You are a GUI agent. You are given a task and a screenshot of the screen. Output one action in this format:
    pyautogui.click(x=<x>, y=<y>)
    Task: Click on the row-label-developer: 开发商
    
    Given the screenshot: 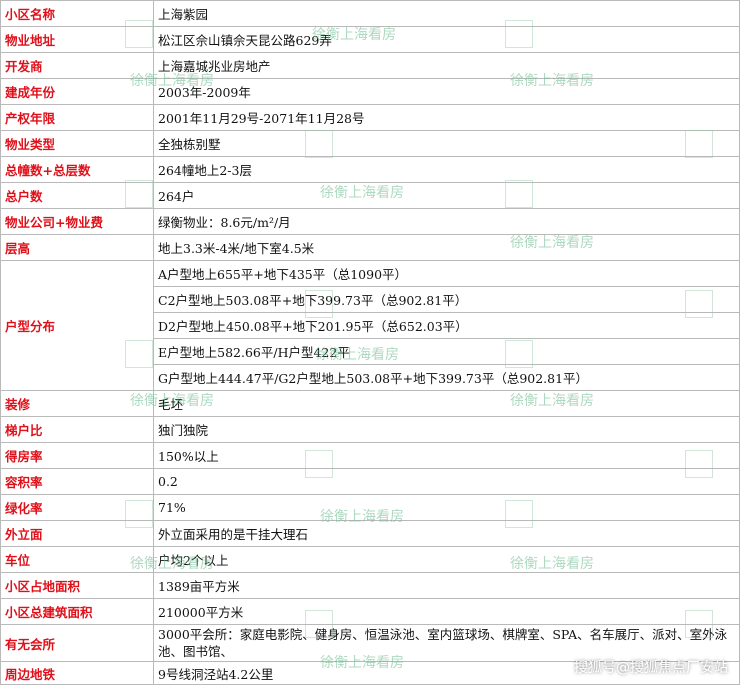 What is the action you would take?
    pyautogui.click(x=77, y=65)
    